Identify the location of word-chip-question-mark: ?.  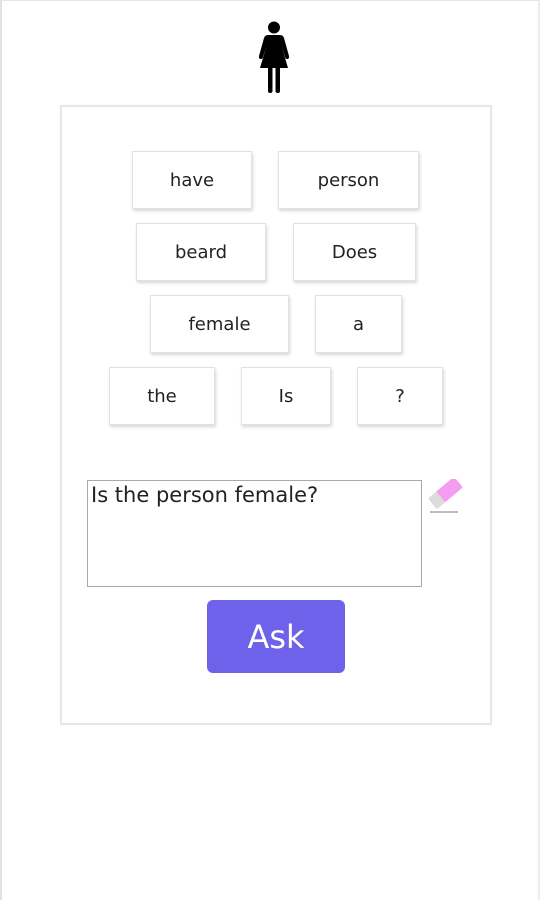
(400, 396).